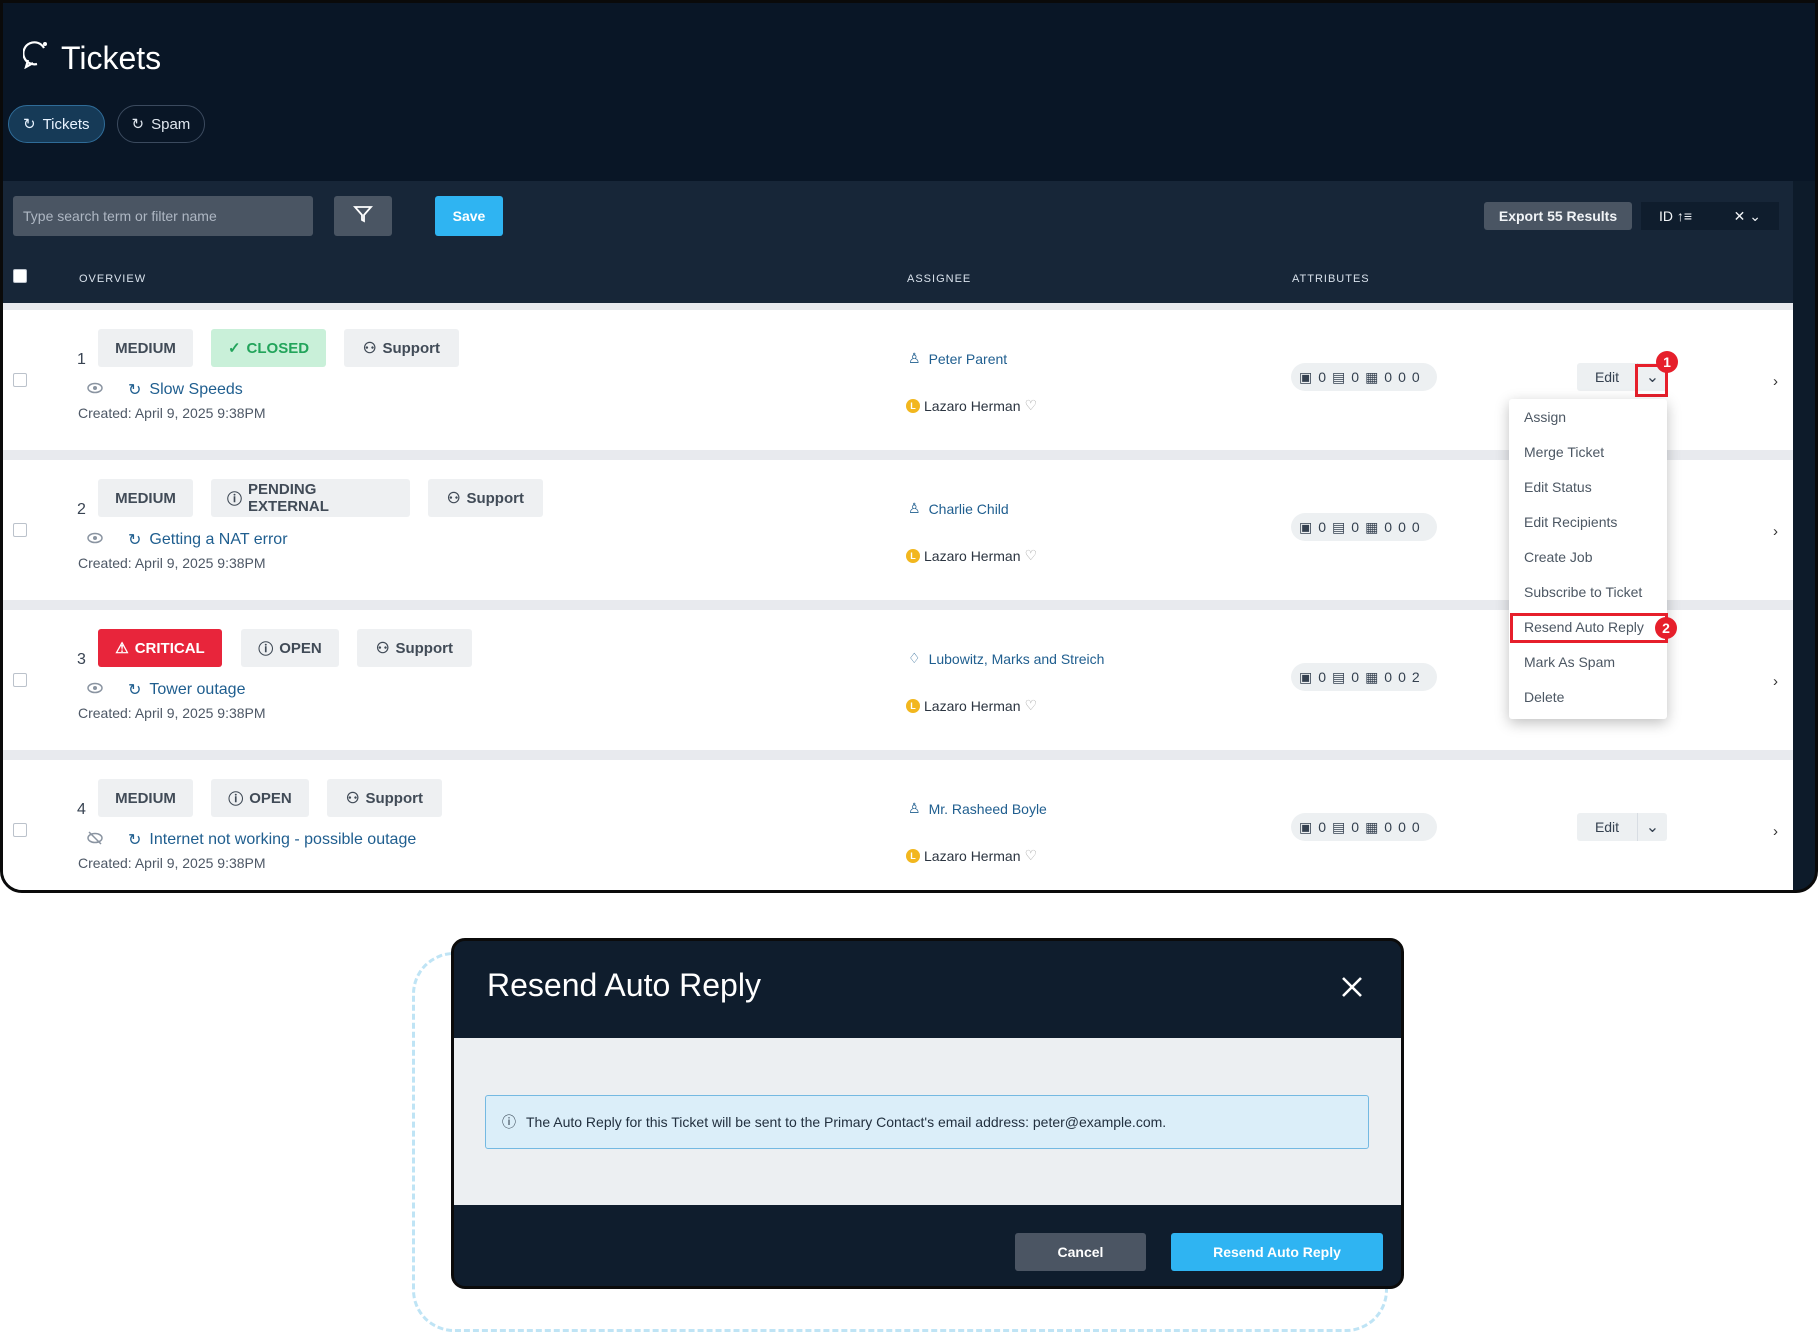  Describe the element at coordinates (1710, 216) in the screenshot. I see `sort-selector: ID ↑≡ ✕ ⌄` at that location.